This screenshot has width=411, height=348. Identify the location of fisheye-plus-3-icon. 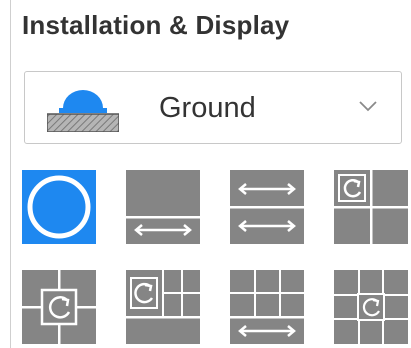
(371, 207).